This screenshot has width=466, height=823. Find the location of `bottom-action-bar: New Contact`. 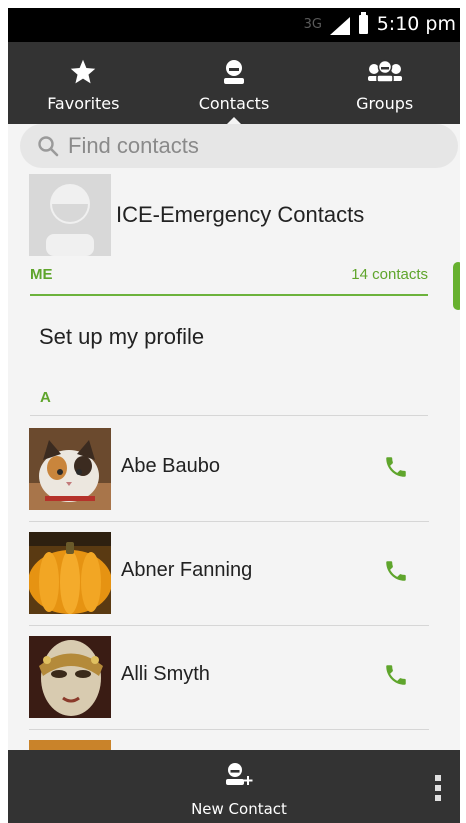

bottom-action-bar: New Contact is located at coordinates (234, 786).